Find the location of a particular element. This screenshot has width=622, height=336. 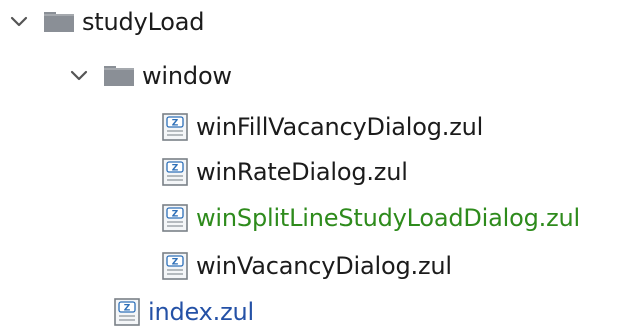

file-label: winSplitLineStudyLoadDialog.zul is located at coordinates (388, 218).